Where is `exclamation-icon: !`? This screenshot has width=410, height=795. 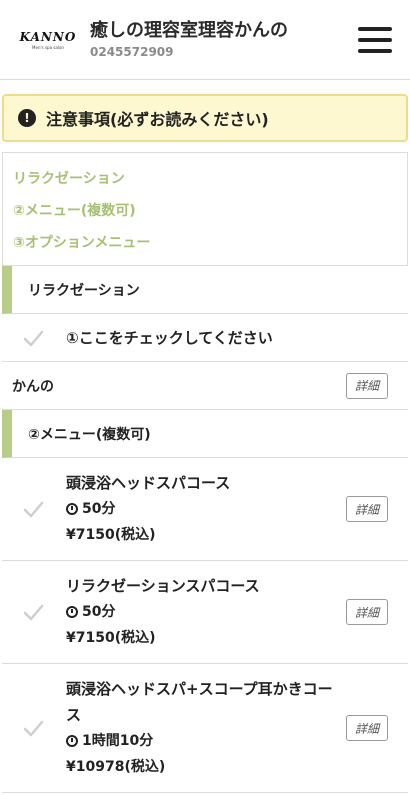
exclamation-icon: ! is located at coordinates (27, 118).